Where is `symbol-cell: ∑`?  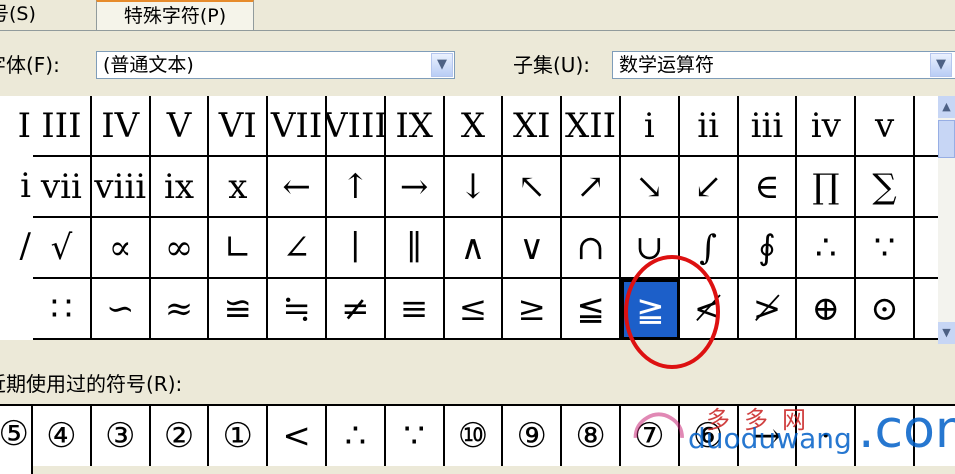
symbol-cell: ∑ is located at coordinates (885, 187).